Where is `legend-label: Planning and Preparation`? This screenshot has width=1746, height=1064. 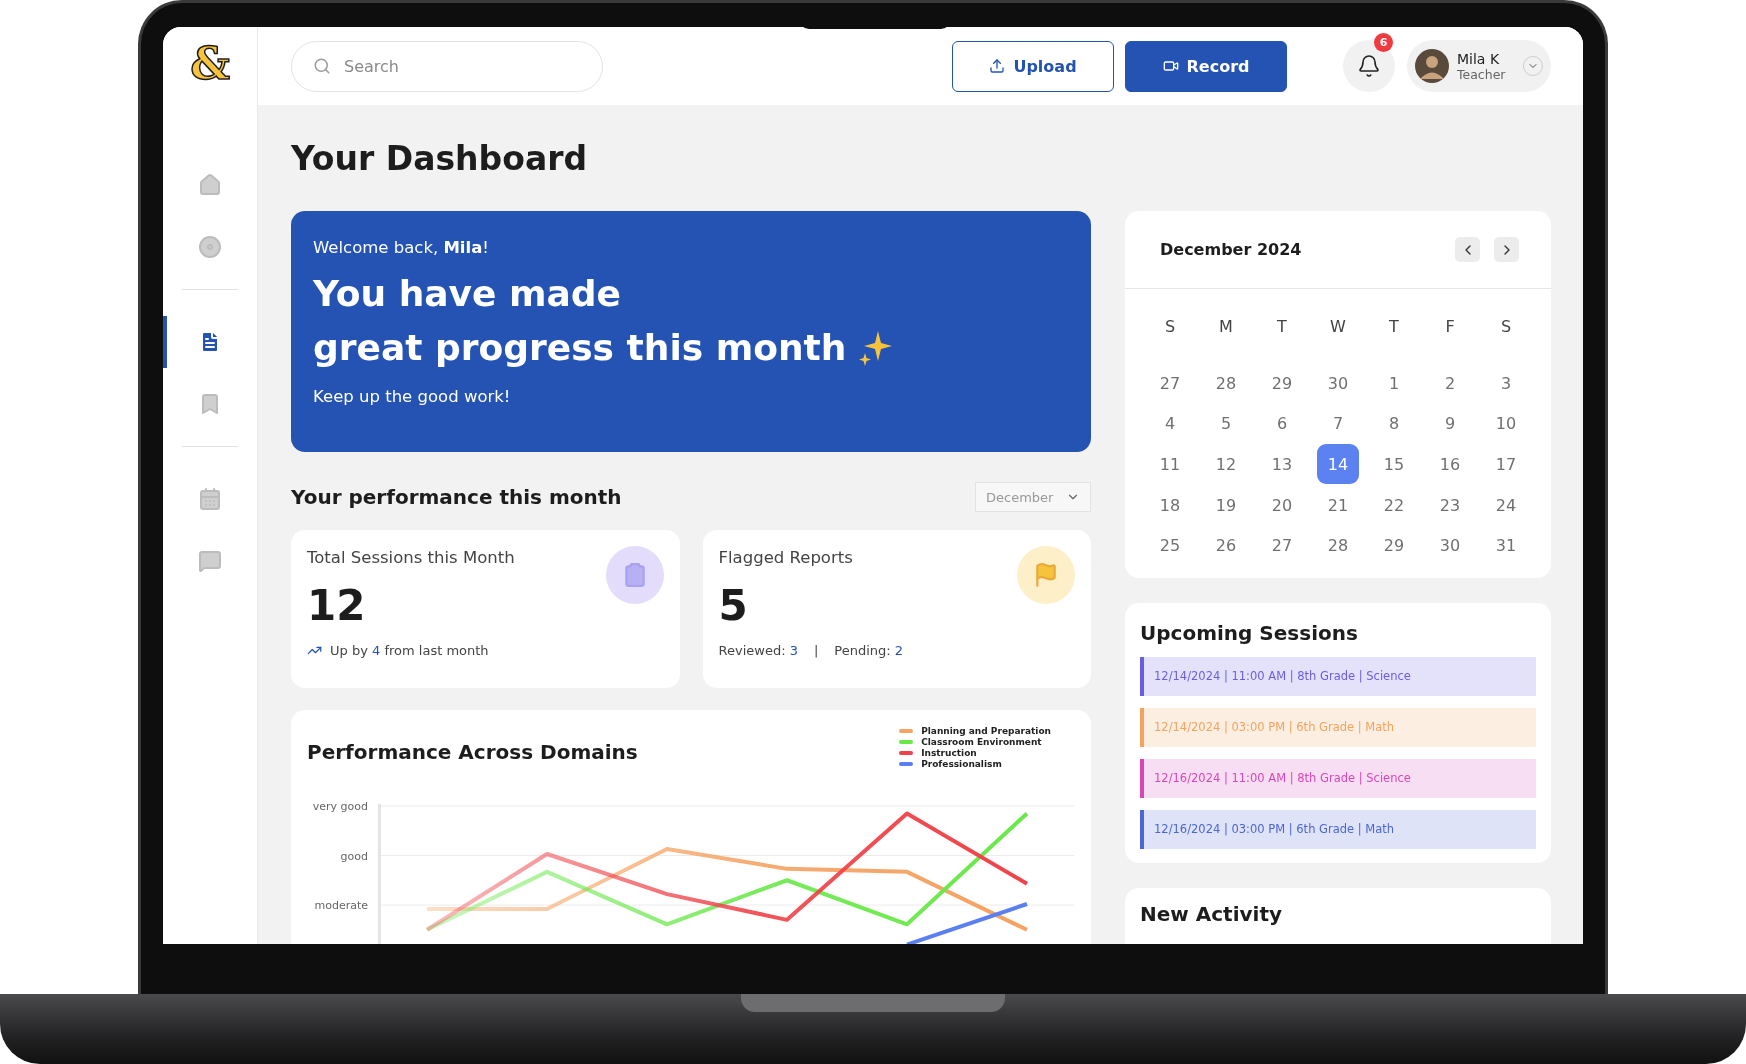
legend-label: Planning and Preparation is located at coordinates (986, 731).